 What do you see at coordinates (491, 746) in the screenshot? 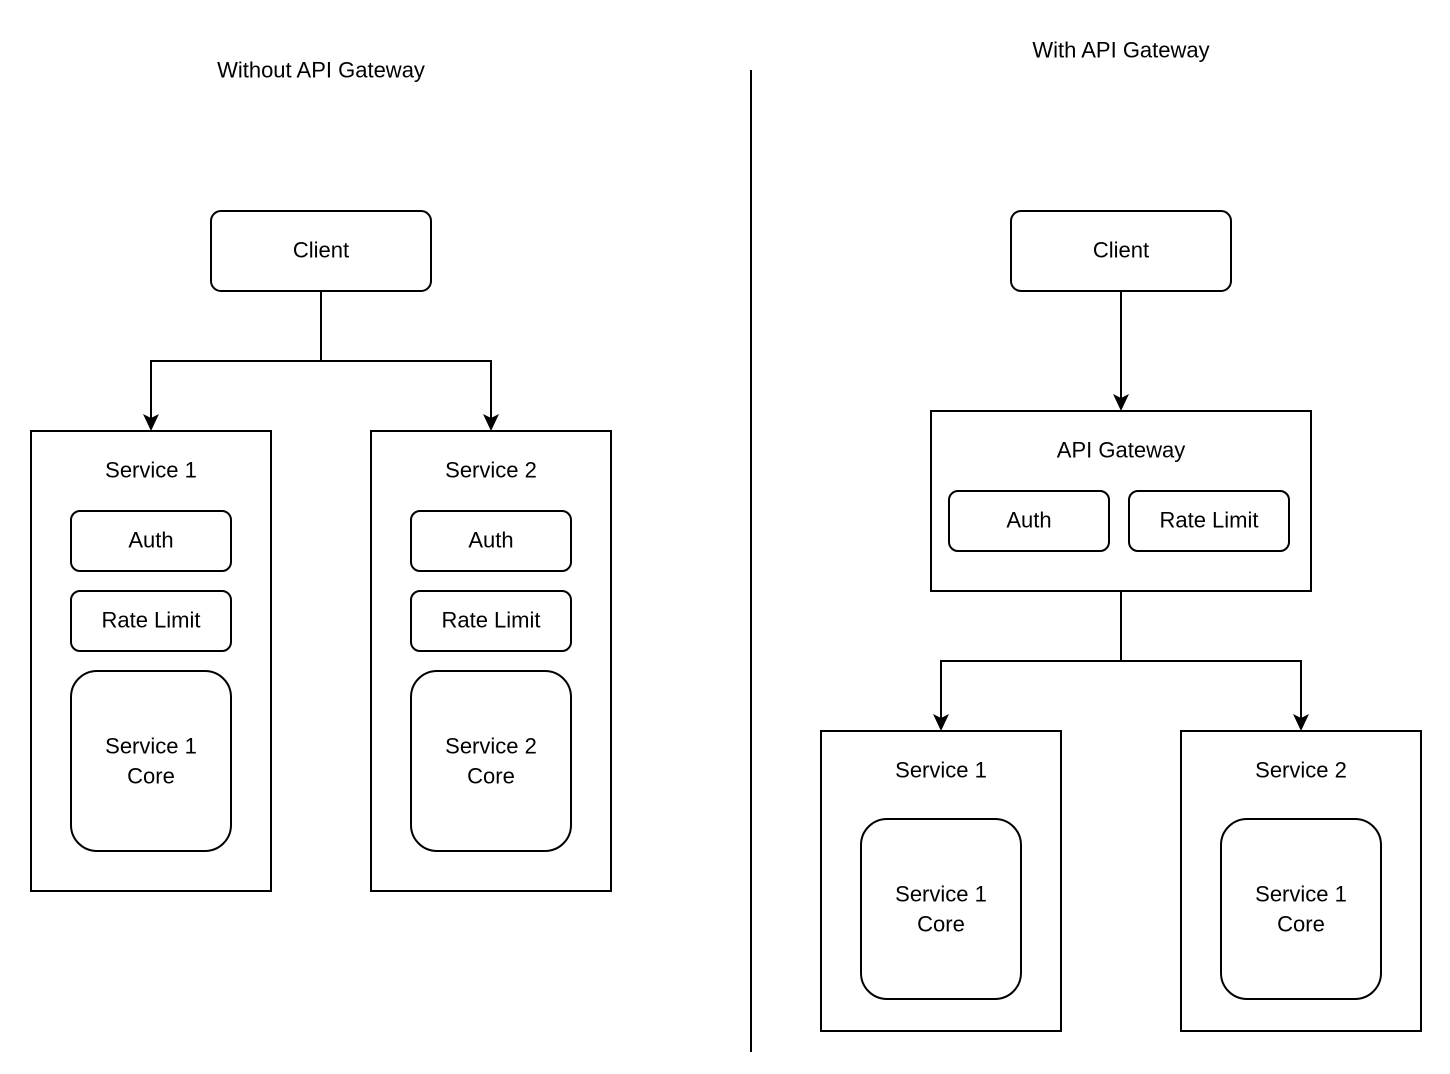
I see `core-label-line1: Service 2` at bounding box center [491, 746].